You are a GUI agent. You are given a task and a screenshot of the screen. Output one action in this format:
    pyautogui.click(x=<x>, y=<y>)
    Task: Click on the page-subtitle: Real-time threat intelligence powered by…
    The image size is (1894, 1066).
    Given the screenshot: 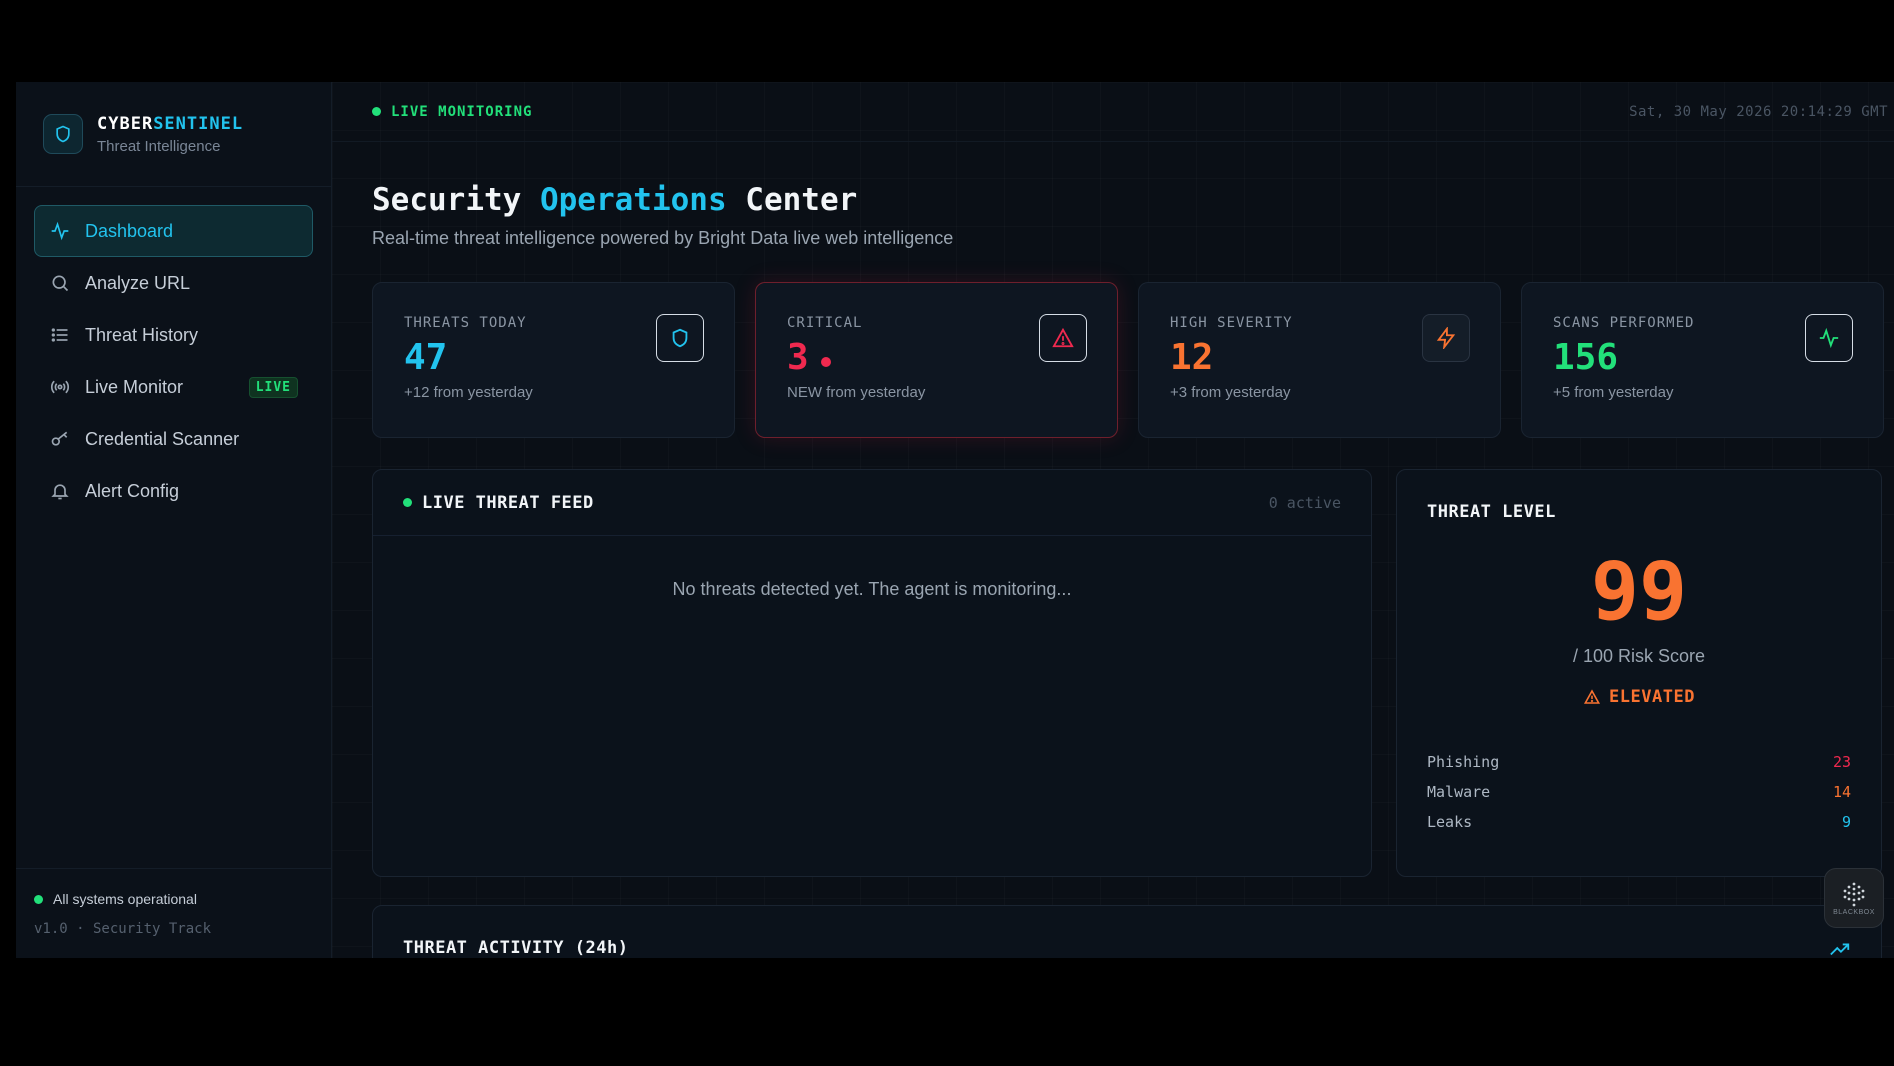 What is the action you would take?
    pyautogui.click(x=663, y=238)
    